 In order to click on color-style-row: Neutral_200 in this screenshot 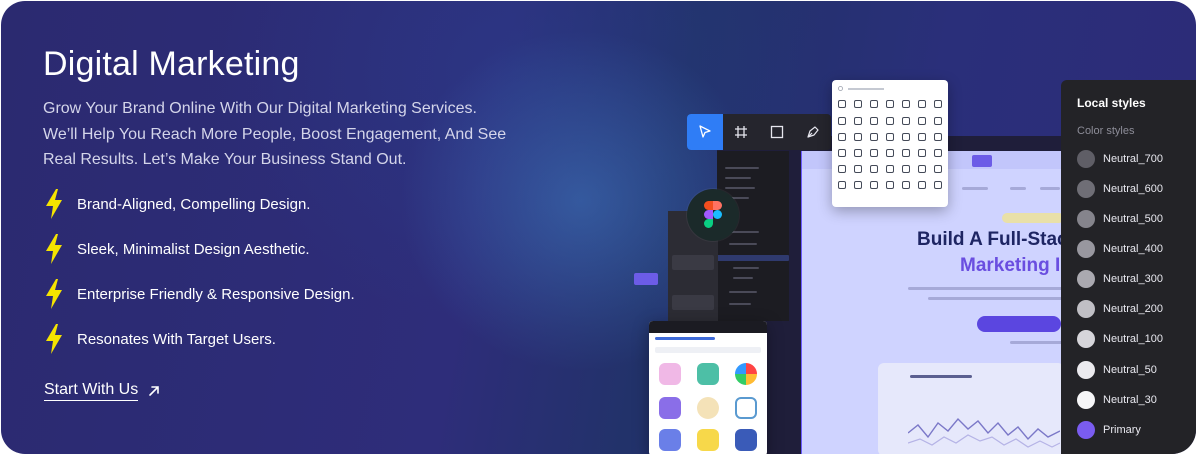, I will do `click(1120, 309)`.